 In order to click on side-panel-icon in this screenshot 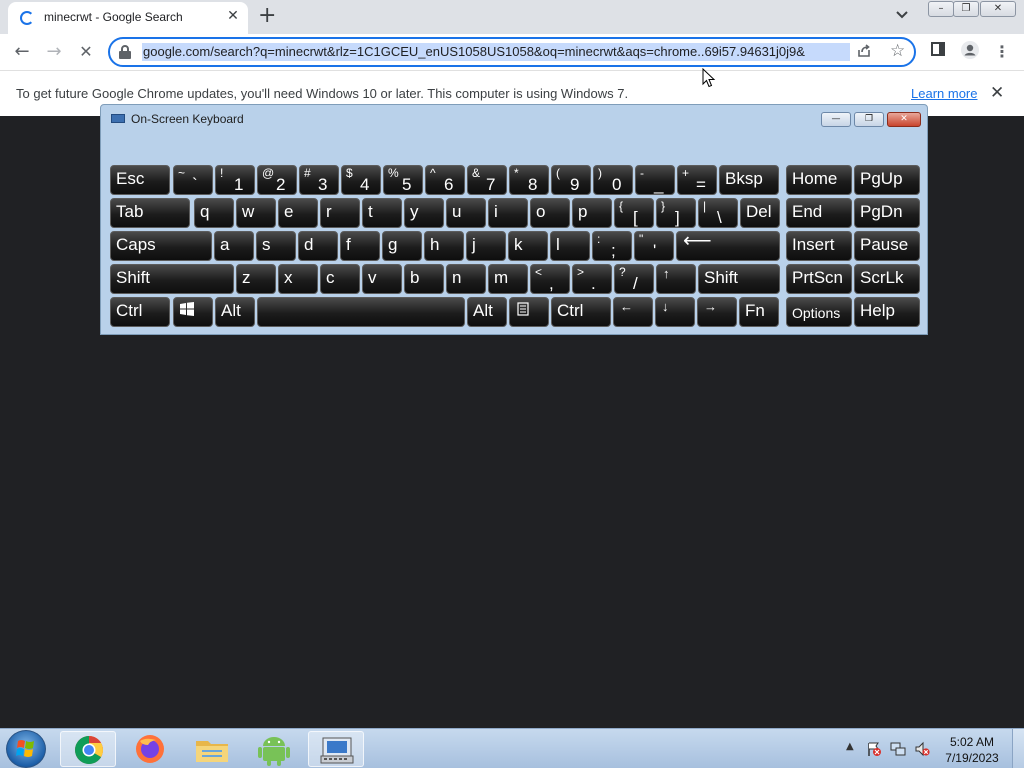, I will do `click(938, 52)`.